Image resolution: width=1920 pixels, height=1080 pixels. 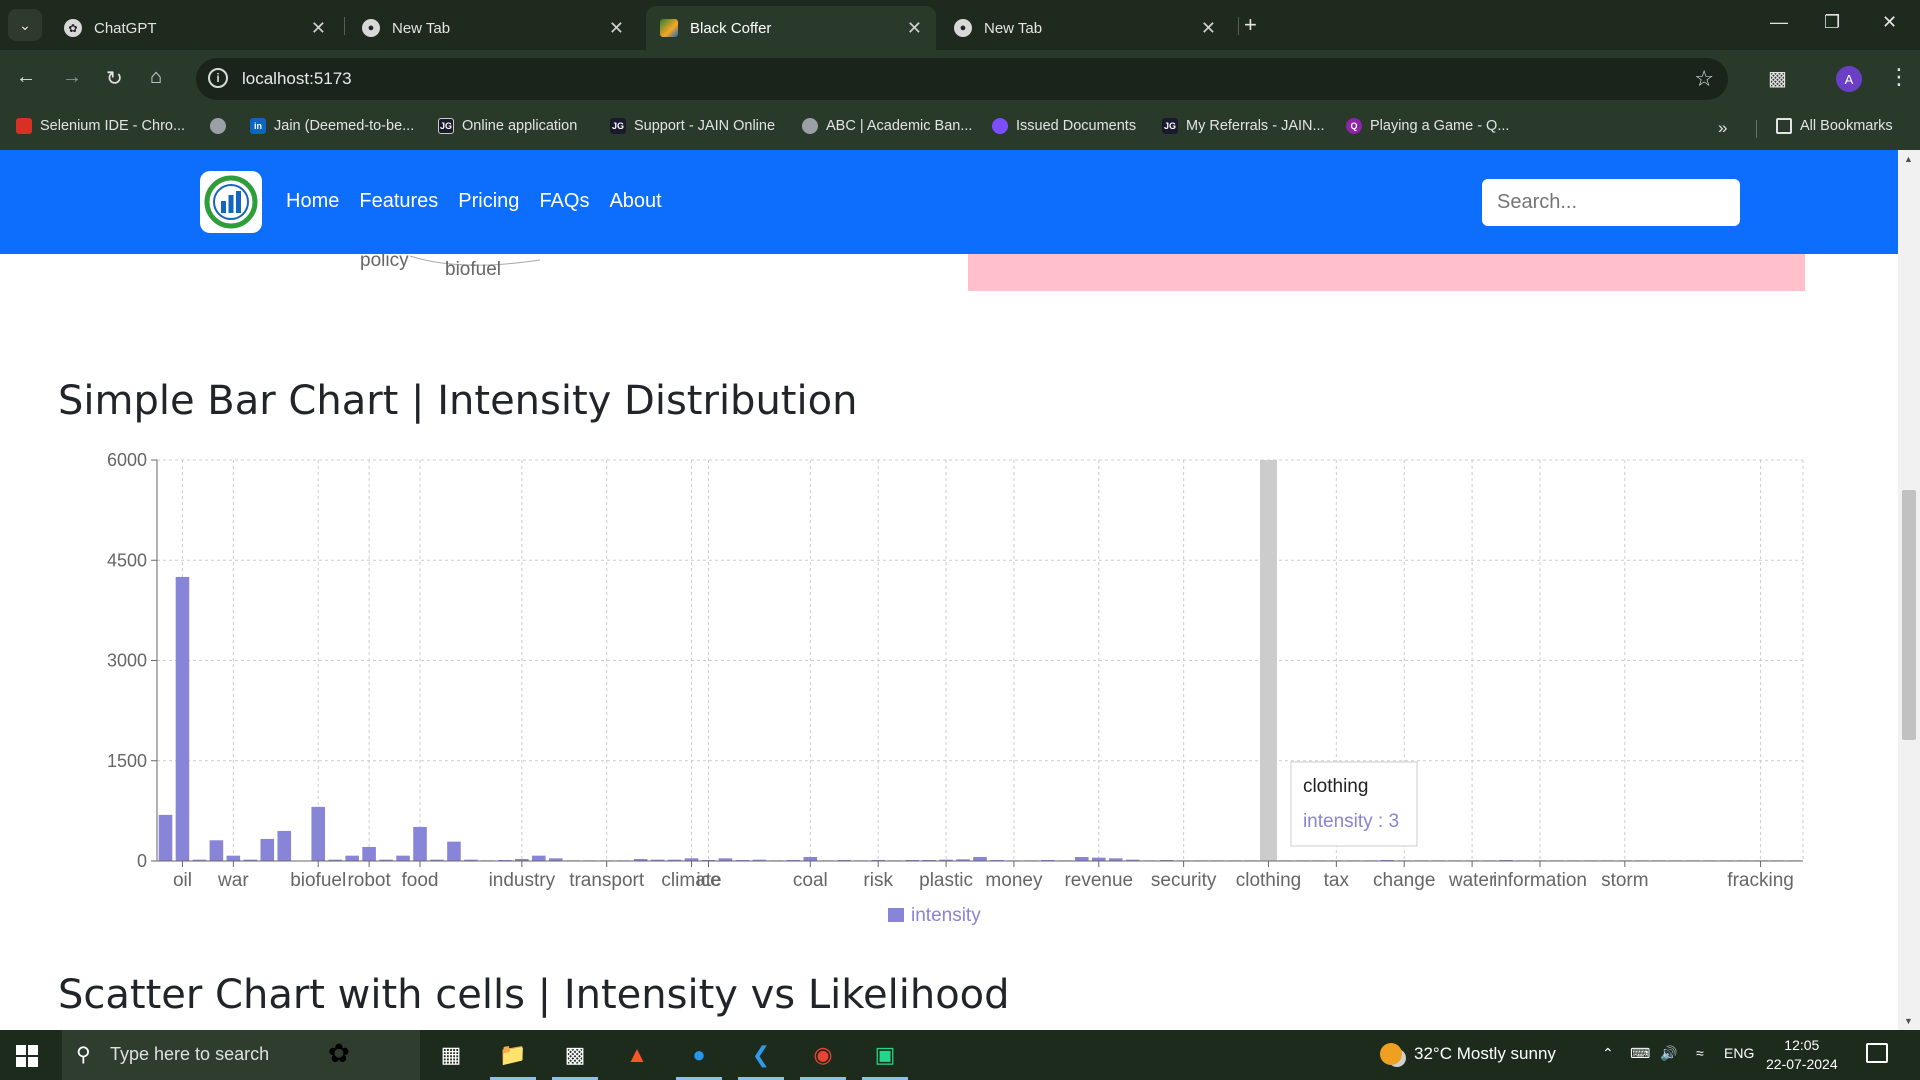 I want to click on tab-title: ChatGPT, so click(x=125, y=28).